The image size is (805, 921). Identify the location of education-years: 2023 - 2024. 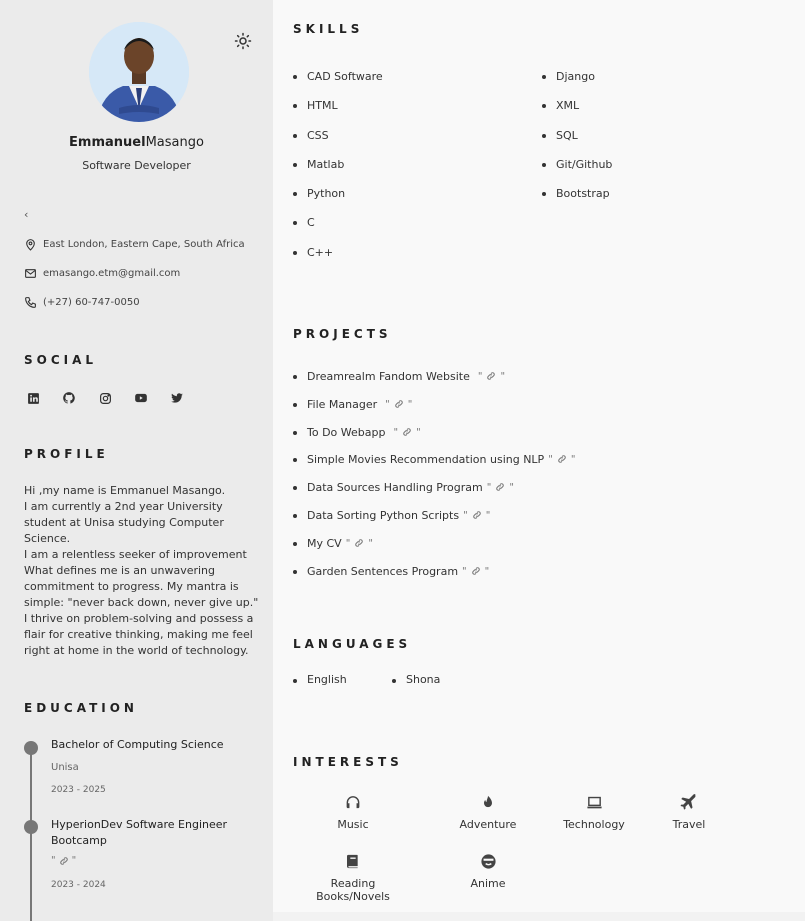
(78, 885).